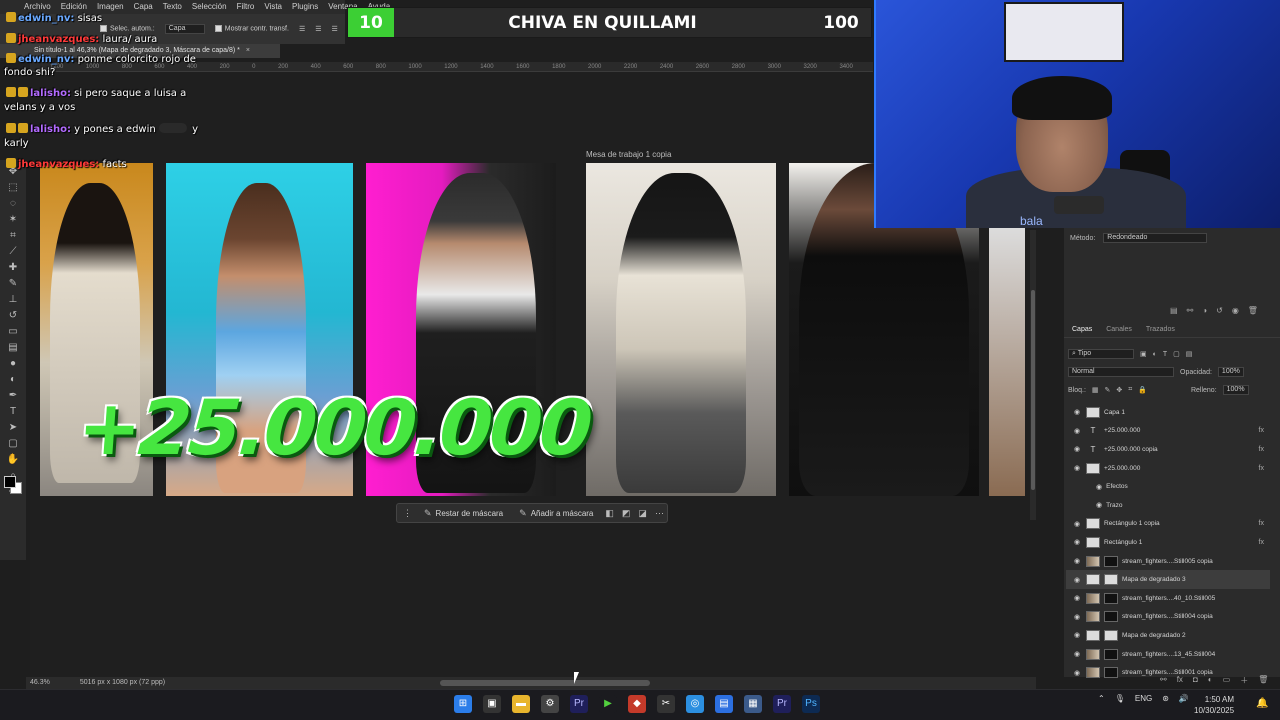 This screenshot has height=720, width=1280. I want to click on lock-position-icon: ✥, so click(1119, 390).